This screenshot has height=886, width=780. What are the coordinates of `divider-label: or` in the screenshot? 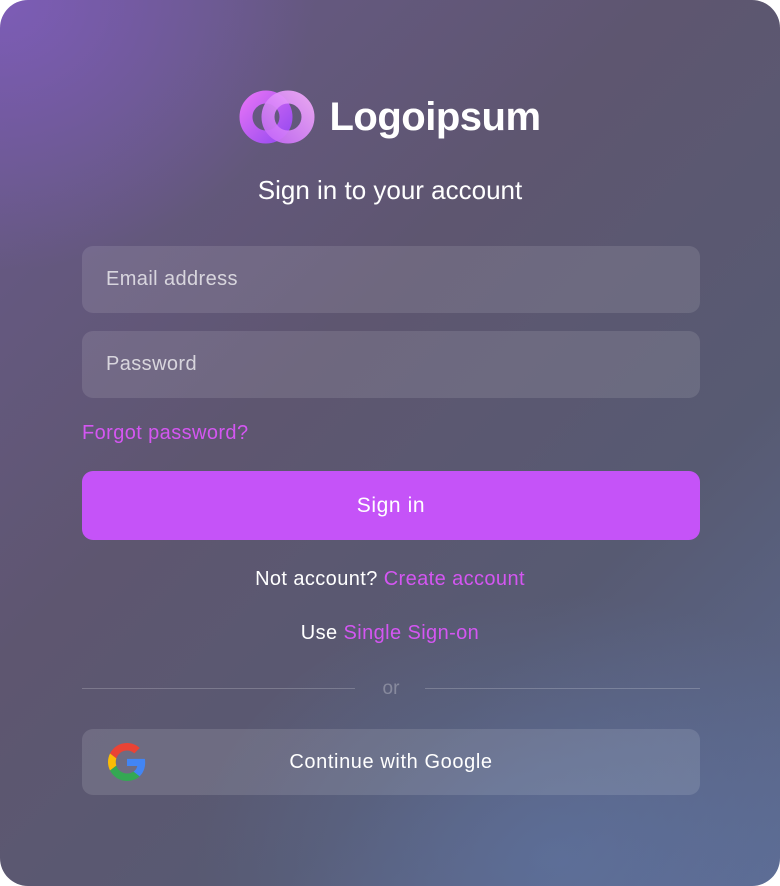 It's located at (391, 688).